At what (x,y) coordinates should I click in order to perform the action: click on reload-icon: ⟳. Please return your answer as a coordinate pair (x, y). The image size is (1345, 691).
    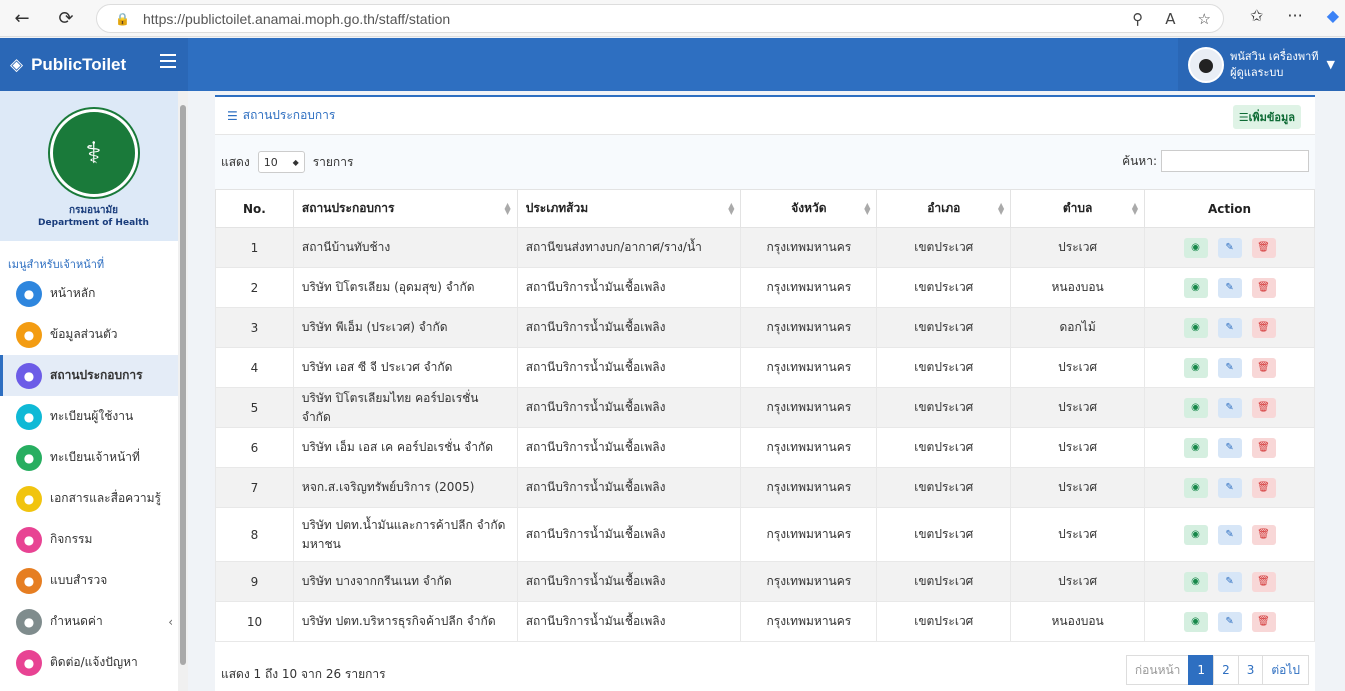
    Looking at the image, I should click on (66, 18).